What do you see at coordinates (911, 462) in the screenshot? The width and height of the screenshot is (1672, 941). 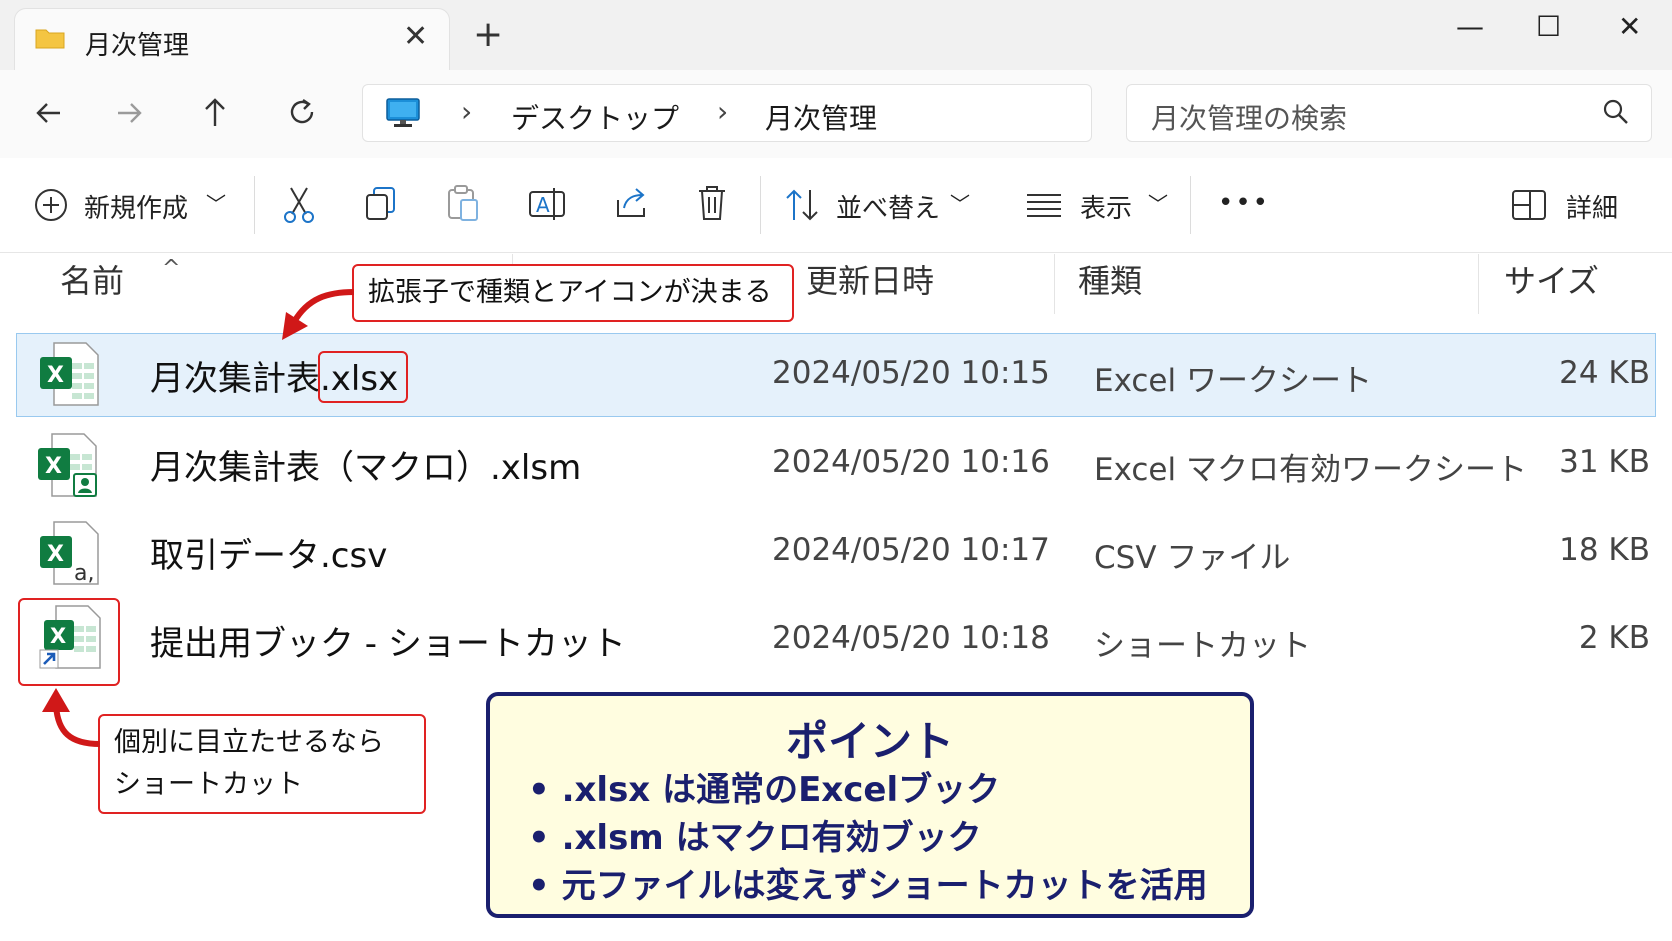 I see `file-date: 2024/05/20 10:16` at bounding box center [911, 462].